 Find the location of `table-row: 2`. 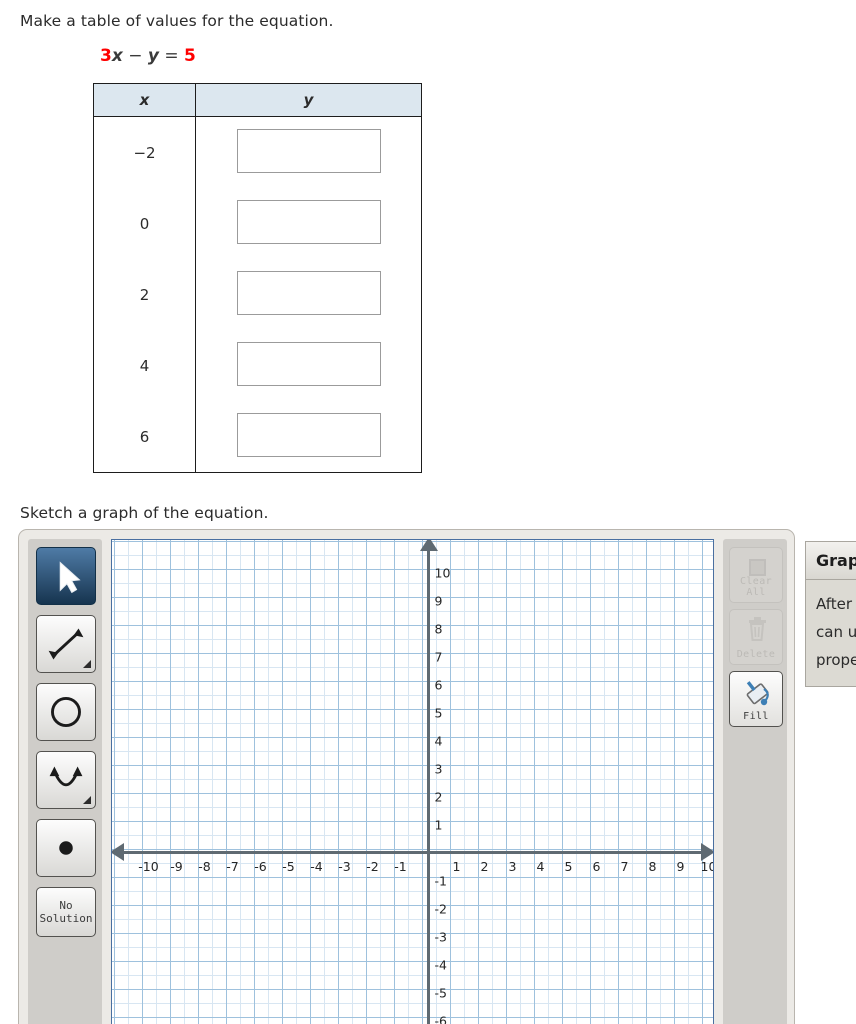

table-row: 2 is located at coordinates (257, 294).